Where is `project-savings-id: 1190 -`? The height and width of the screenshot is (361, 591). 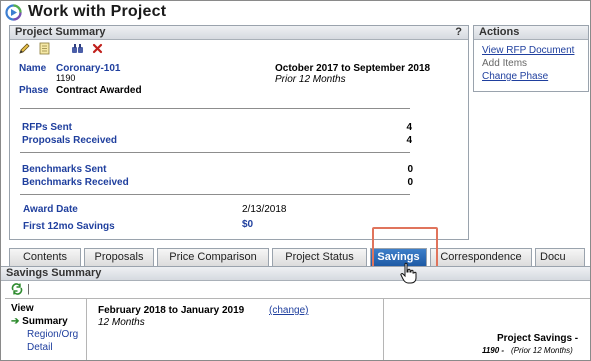
project-savings-id: 1190 - is located at coordinates (493, 350).